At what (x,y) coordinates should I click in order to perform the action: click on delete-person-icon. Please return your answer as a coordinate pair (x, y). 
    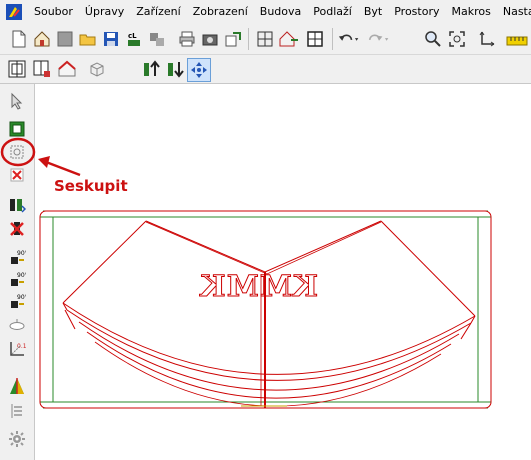
    Looking at the image, I should click on (17, 228).